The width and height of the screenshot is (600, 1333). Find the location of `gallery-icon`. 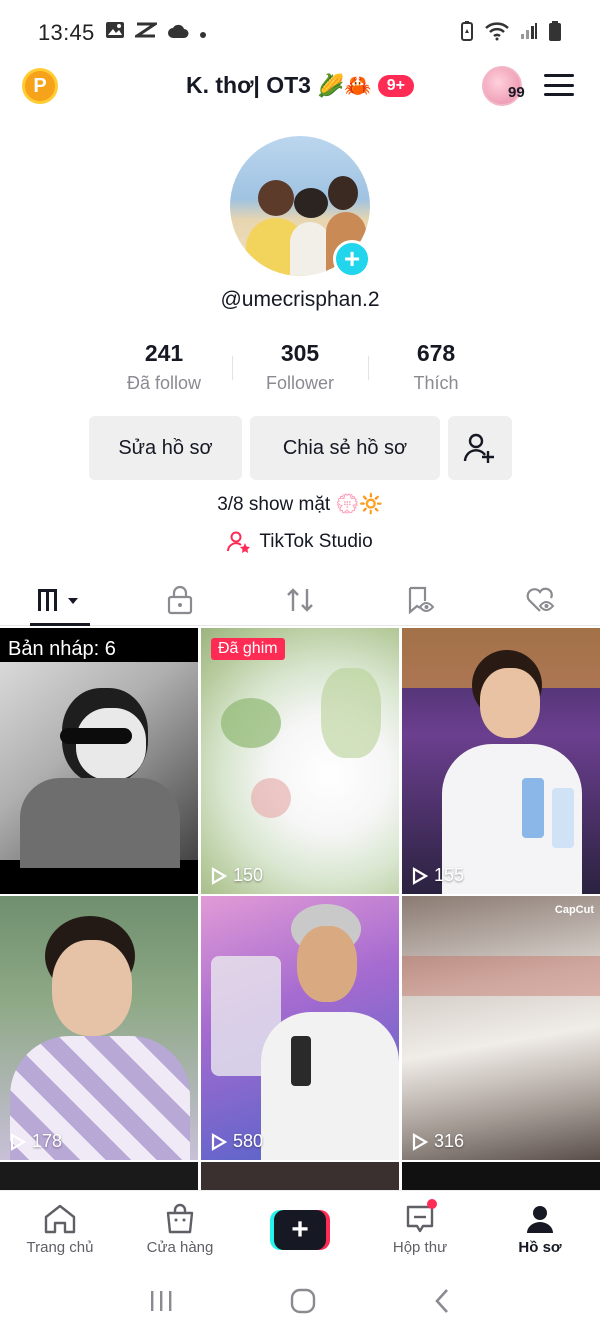

gallery-icon is located at coordinates (115, 33).